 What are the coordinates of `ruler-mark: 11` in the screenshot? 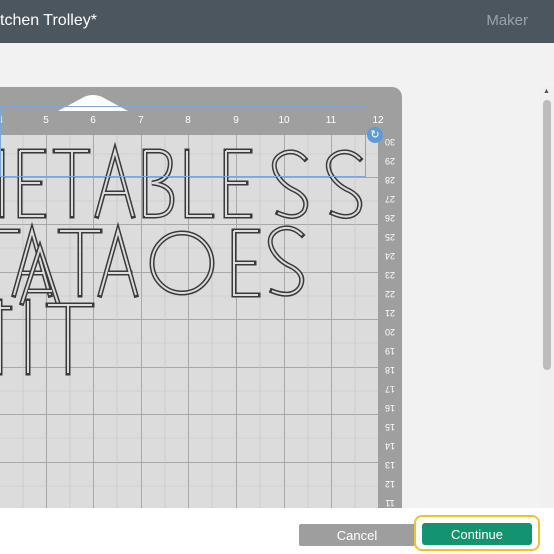 It's located at (390, 503).